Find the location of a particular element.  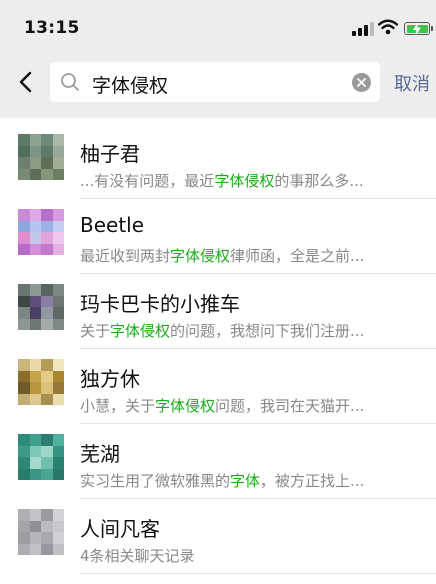

battery-tip is located at coordinates (432, 28).